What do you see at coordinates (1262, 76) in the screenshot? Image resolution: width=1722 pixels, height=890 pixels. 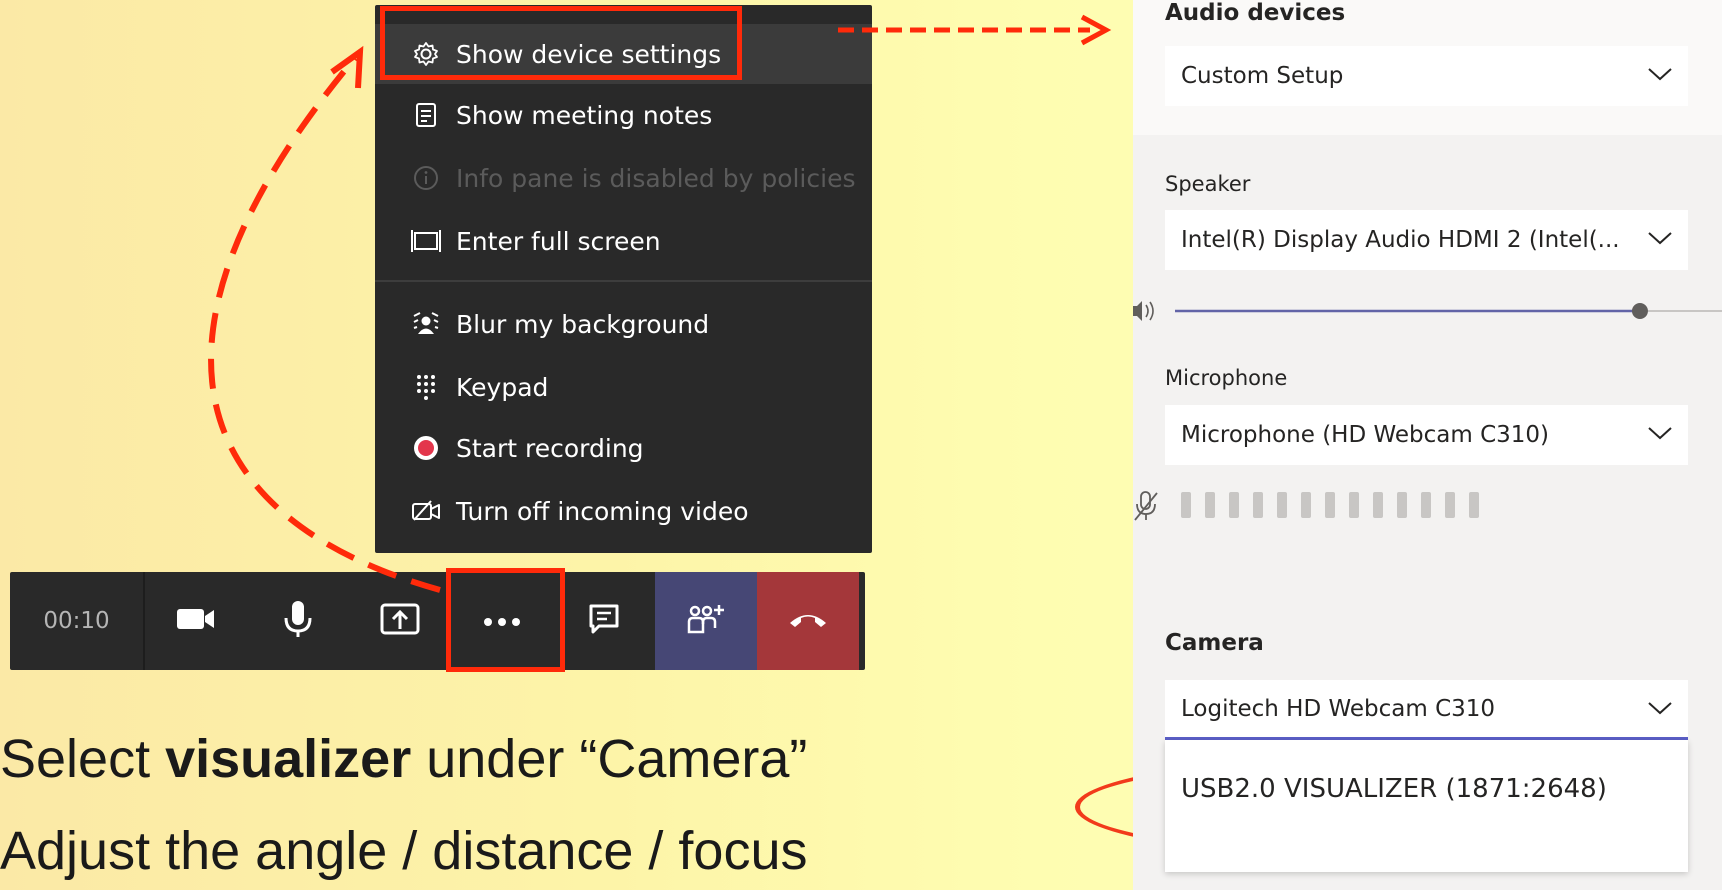 I see `dropdown-value: Custom Setup` at bounding box center [1262, 76].